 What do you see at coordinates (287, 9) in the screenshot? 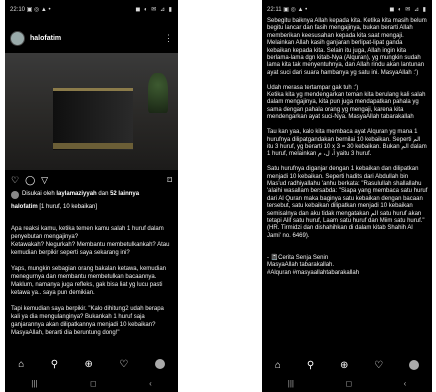
I see `status-time: 22:11 ▣ ◎ ▲ •` at bounding box center [287, 9].